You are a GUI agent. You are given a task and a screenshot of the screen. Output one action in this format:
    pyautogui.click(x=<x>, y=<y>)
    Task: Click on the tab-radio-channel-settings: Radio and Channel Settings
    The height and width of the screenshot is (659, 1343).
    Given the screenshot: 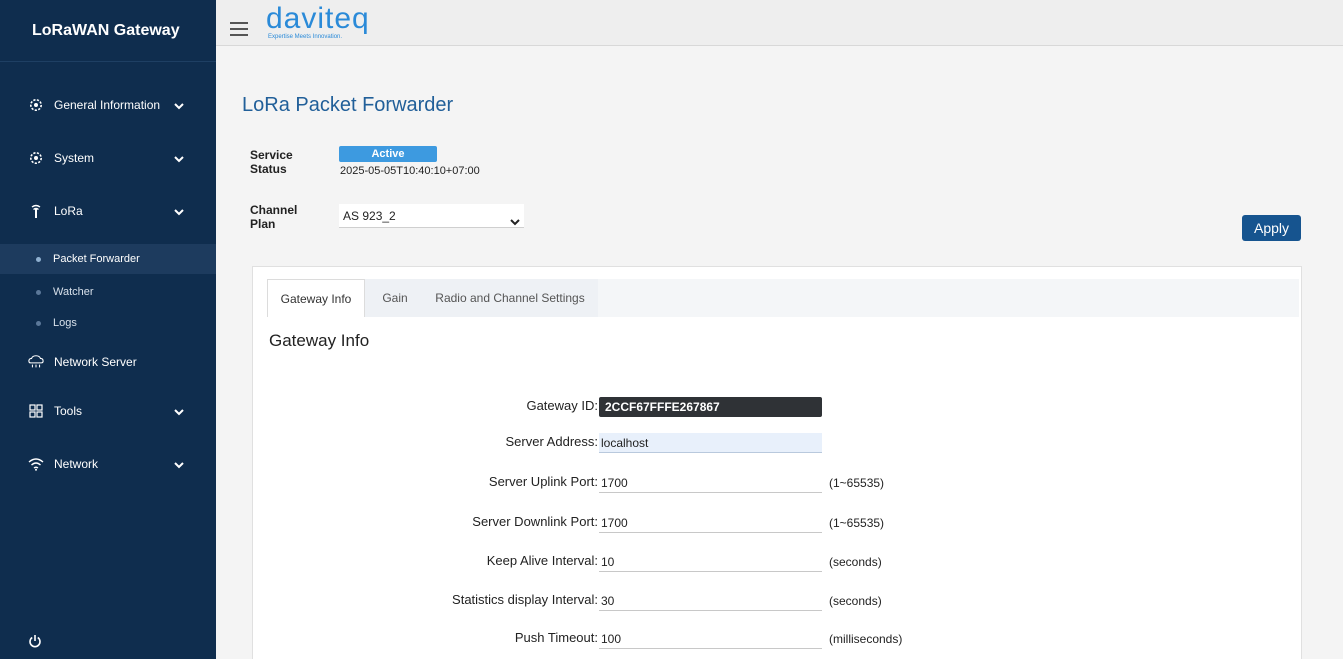 What is the action you would take?
    pyautogui.click(x=510, y=298)
    